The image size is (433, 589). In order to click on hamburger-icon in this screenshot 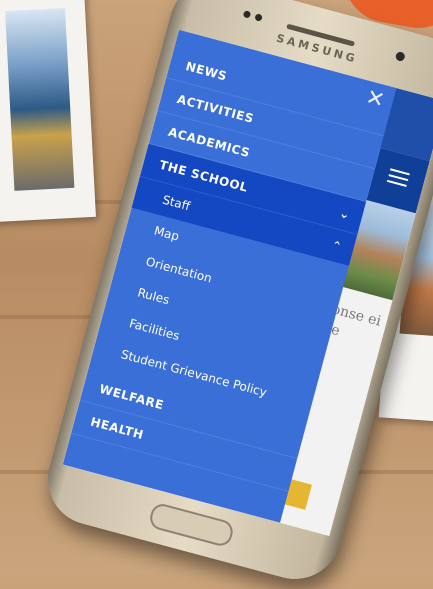, I will do `click(400, 172)`.